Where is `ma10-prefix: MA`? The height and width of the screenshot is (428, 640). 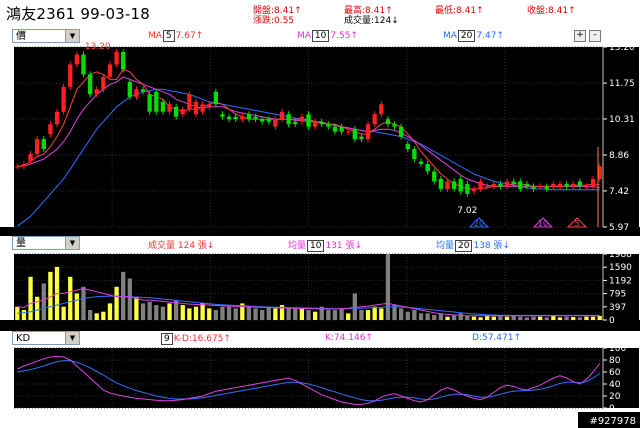
ma10-prefix: MA is located at coordinates (304, 36).